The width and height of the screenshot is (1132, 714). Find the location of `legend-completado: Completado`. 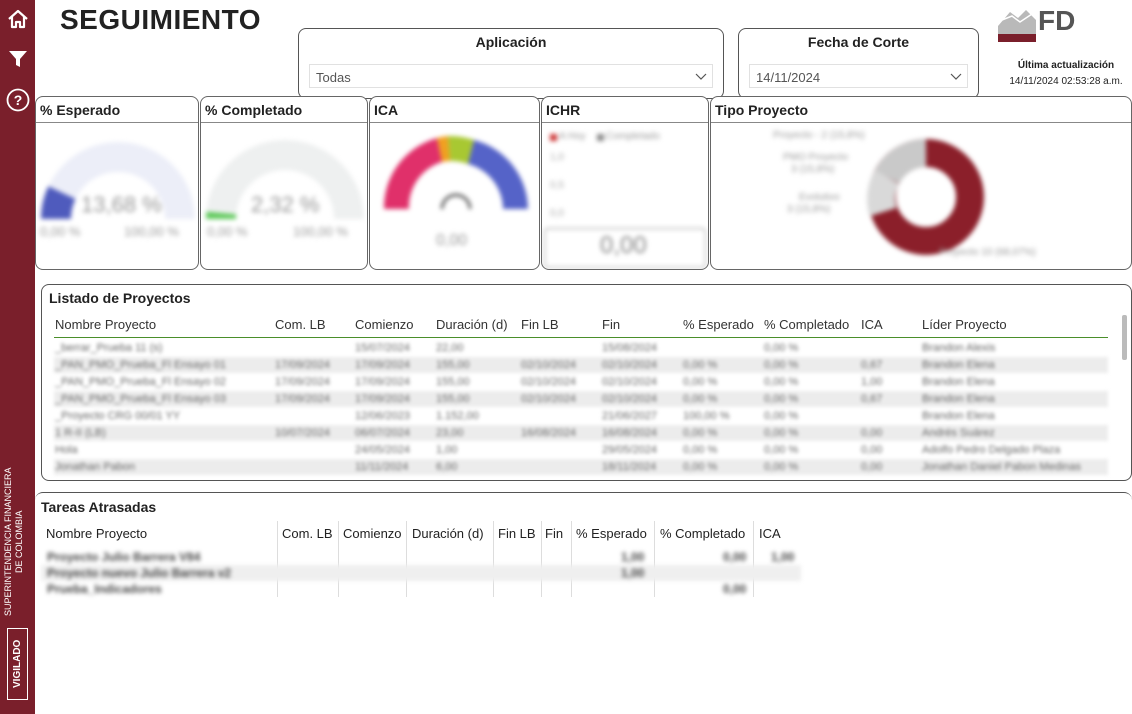

legend-completado: Completado is located at coordinates (633, 136).